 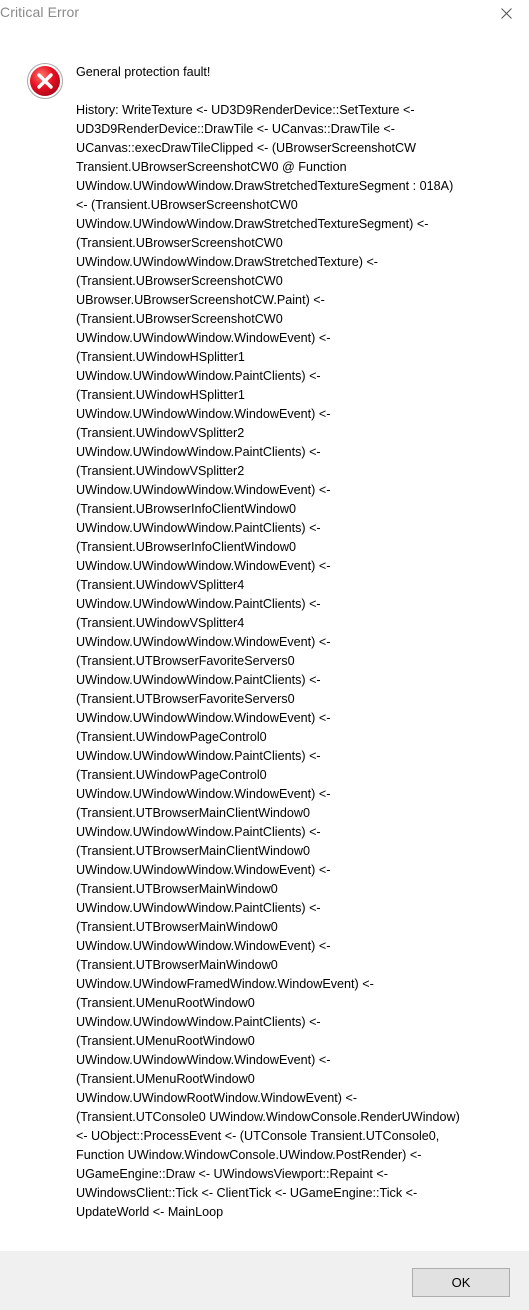 I want to click on close-button, so click(x=506, y=13).